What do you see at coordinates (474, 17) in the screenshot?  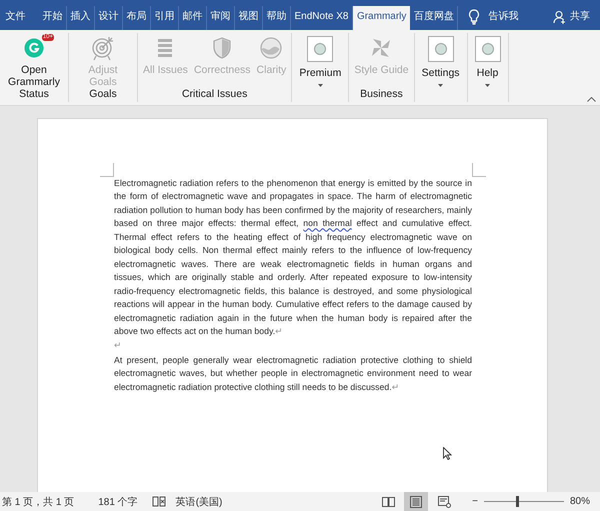 I see `lightbulb-icon` at bounding box center [474, 17].